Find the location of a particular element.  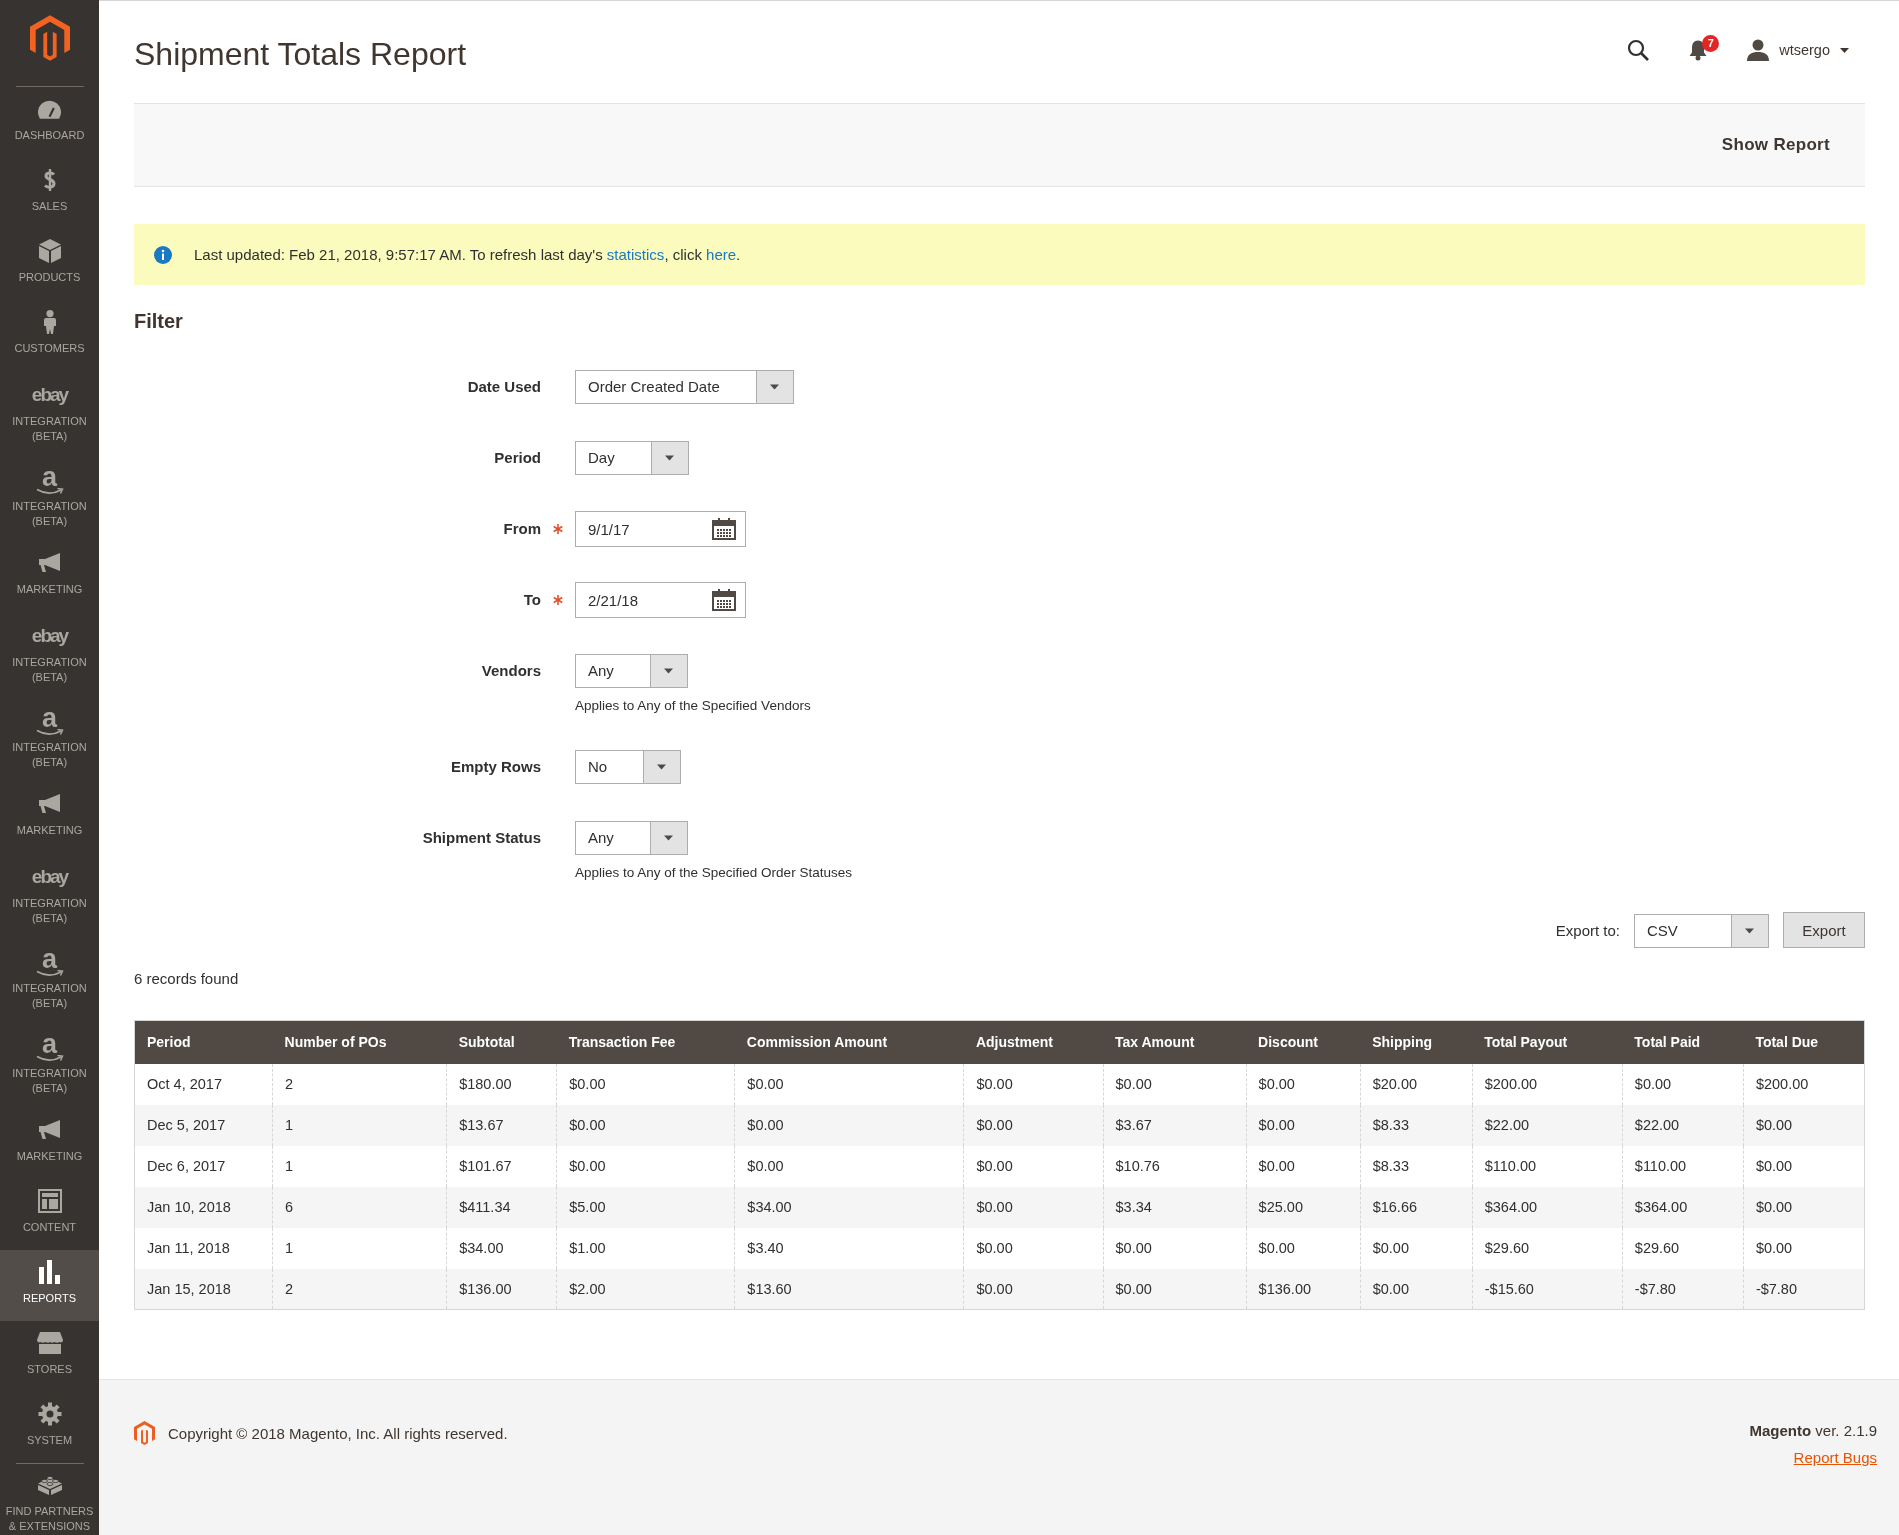

storefront-icon is located at coordinates (49, 1343).